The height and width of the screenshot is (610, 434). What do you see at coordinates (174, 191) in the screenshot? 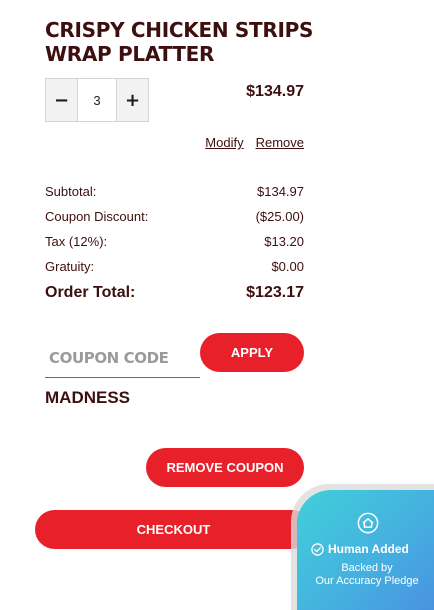
I see `subtotal-row: Subtotal: $134.97` at bounding box center [174, 191].